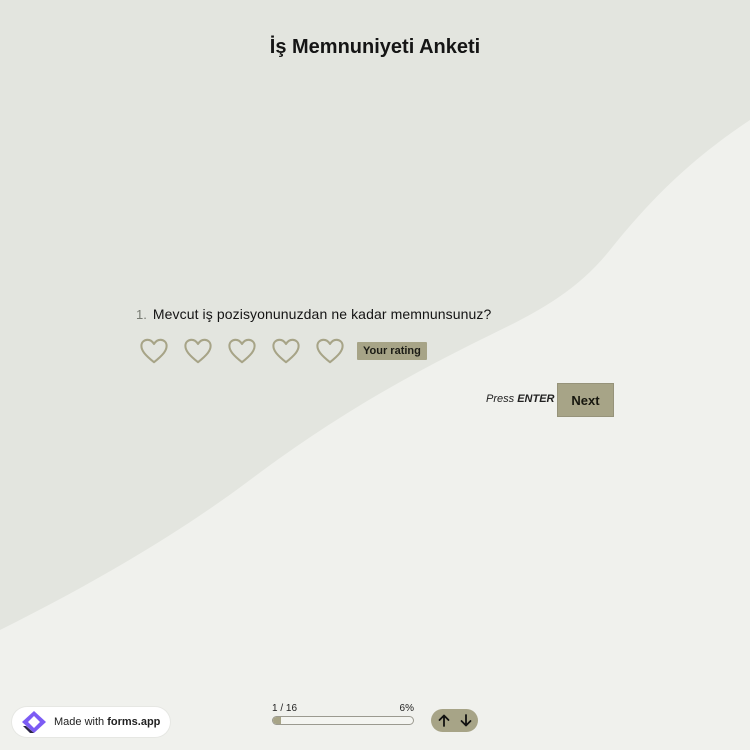 This screenshot has height=750, width=750. I want to click on press-enter-hint: Press ENTER, so click(520, 399).